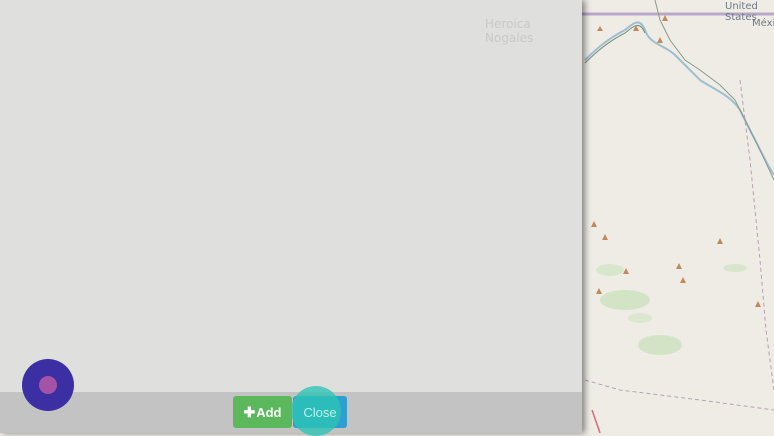  Describe the element at coordinates (509, 31) in the screenshot. I see `map-label-heroica-nogales: Heroica Nogales` at that location.